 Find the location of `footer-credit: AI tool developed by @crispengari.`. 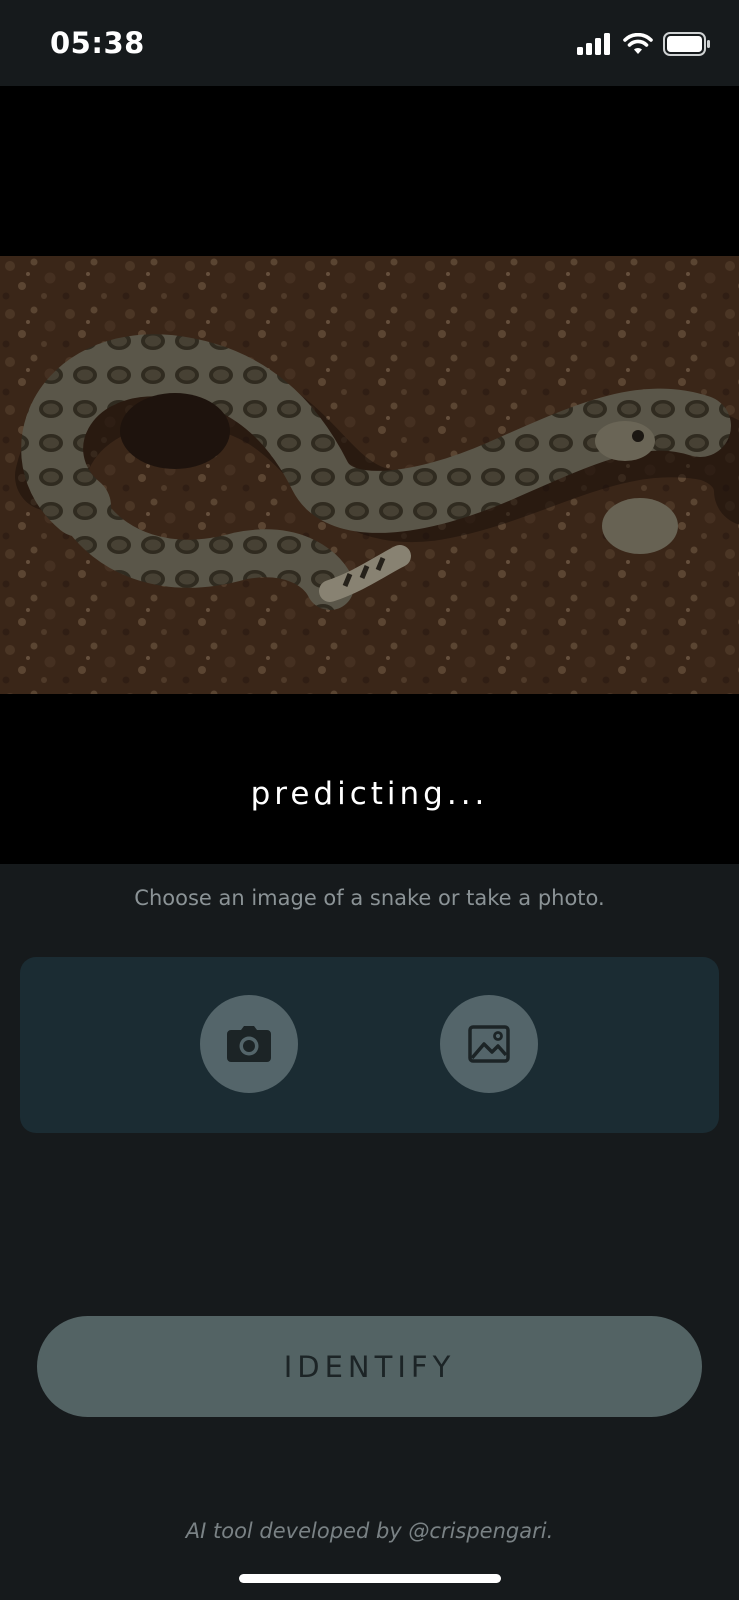

footer-credit: AI tool developed by @crispengari. is located at coordinates (369, 1531).